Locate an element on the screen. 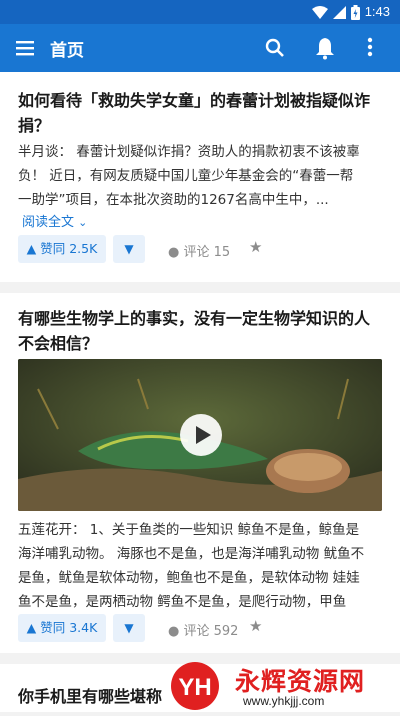  read-all-link: 阅读全文 ⌄ is located at coordinates (54, 220).